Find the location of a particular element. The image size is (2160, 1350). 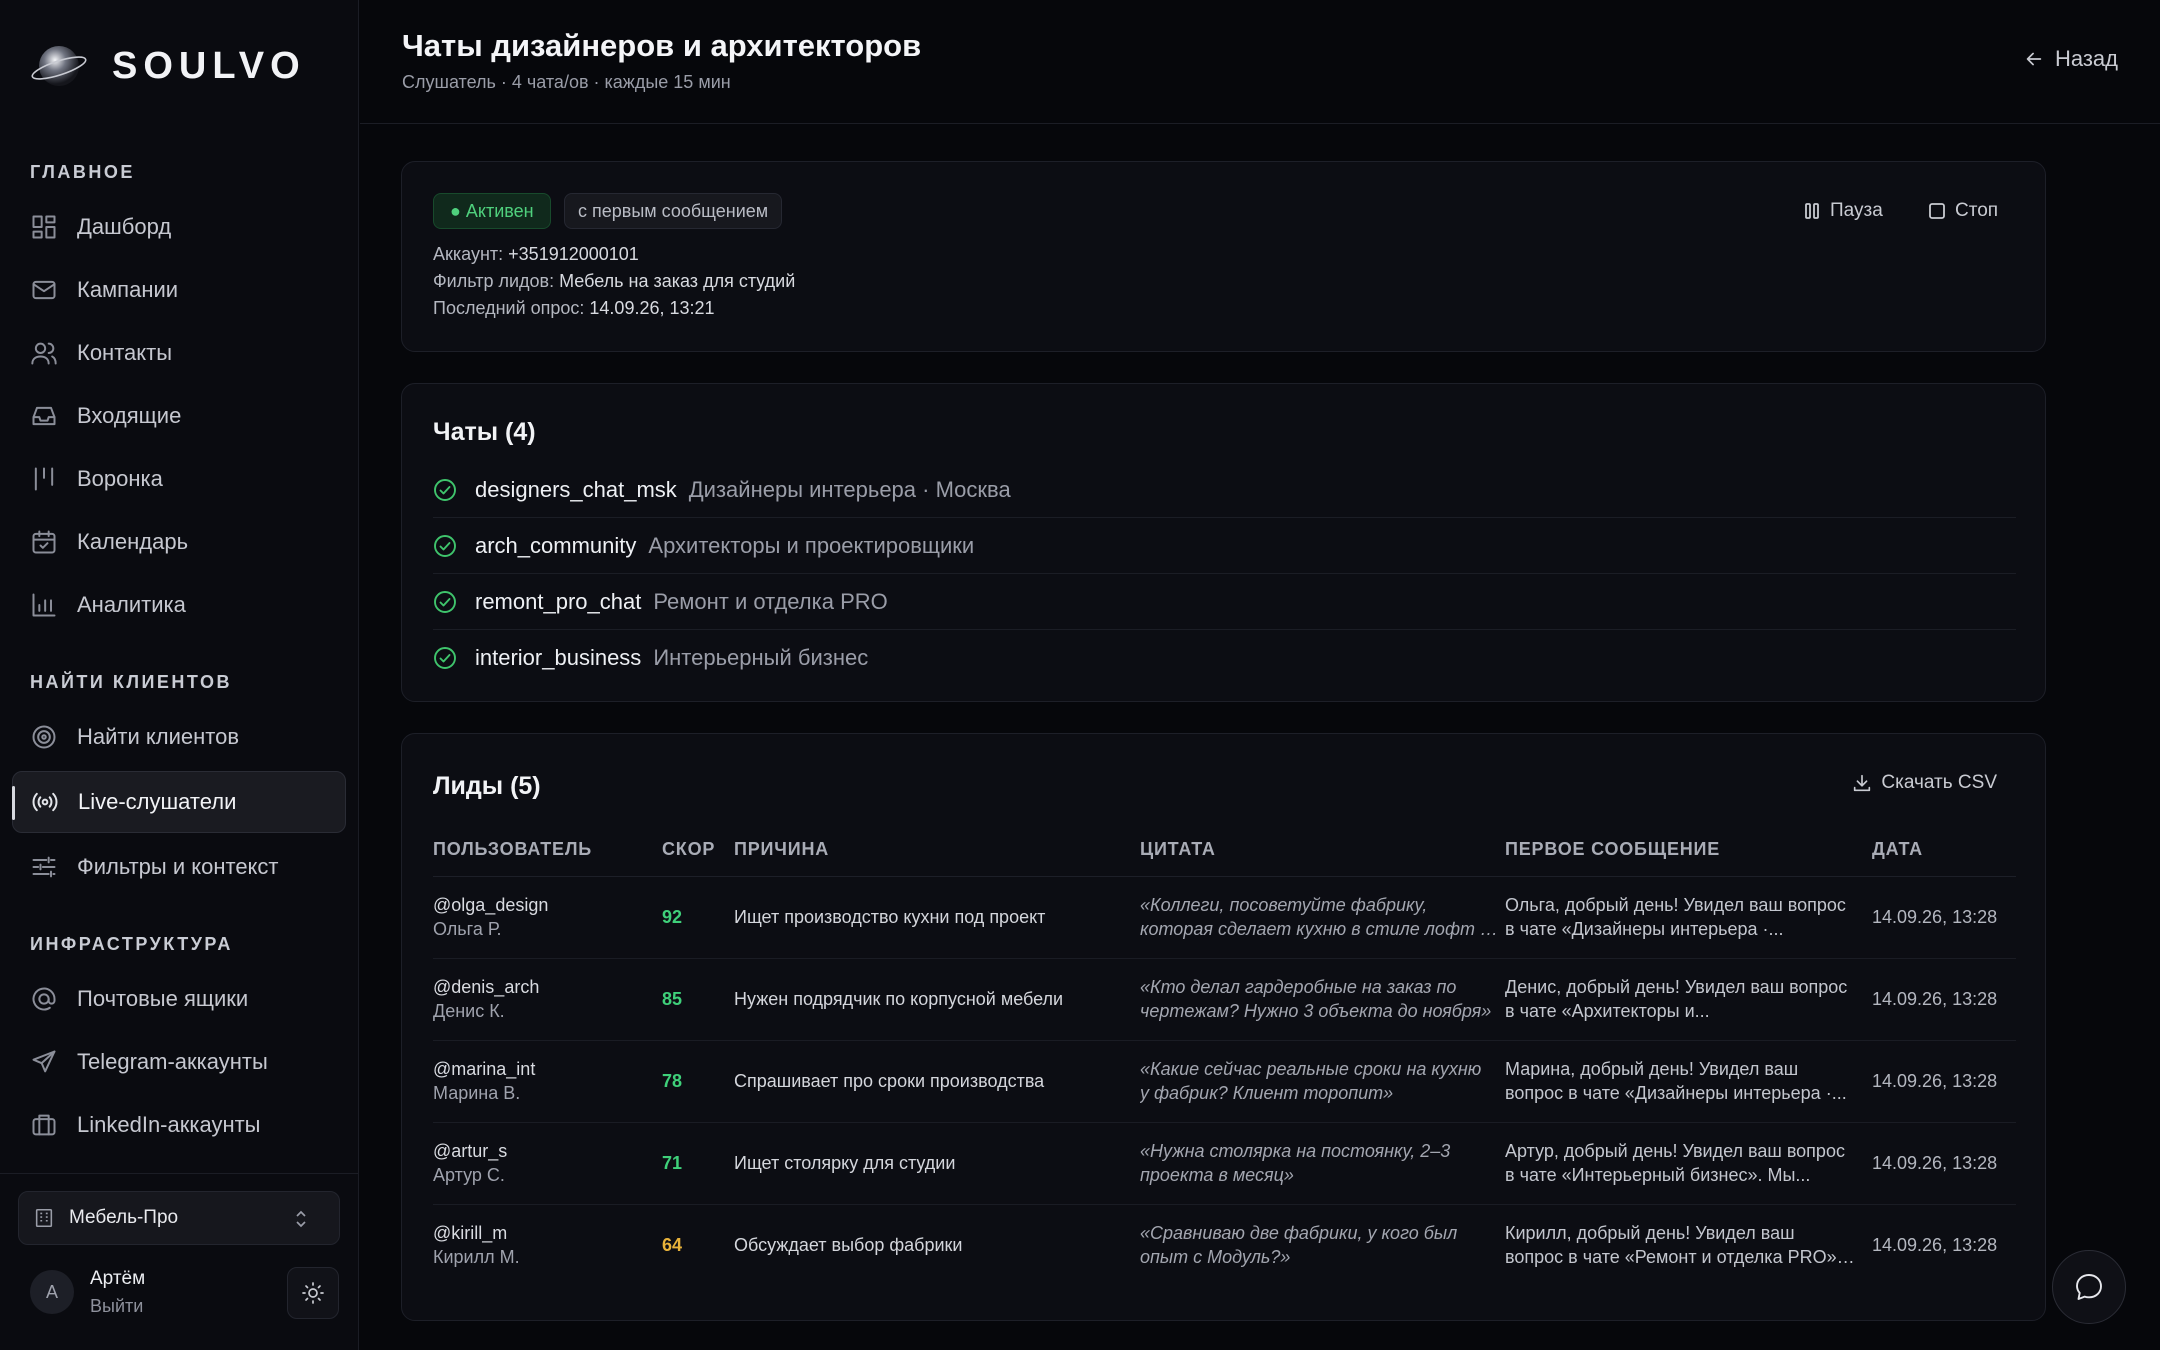

section-title-find-clients: НАЙТИ КЛИЕНТОВ is located at coordinates (131, 682).